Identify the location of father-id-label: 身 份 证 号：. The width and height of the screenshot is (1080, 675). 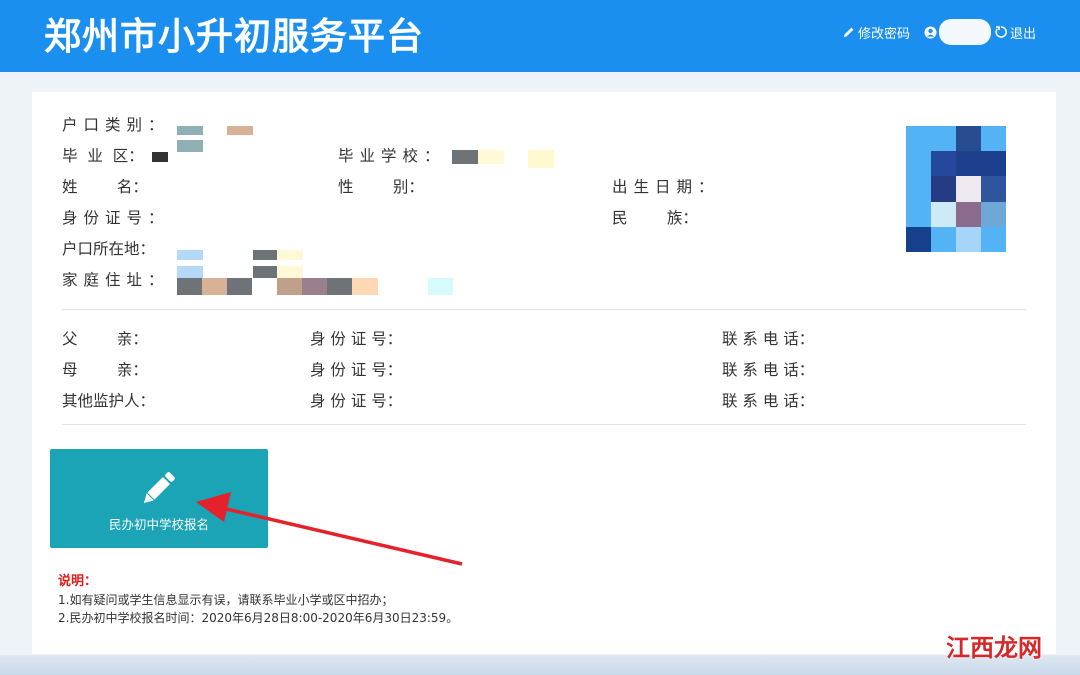
(356, 339).